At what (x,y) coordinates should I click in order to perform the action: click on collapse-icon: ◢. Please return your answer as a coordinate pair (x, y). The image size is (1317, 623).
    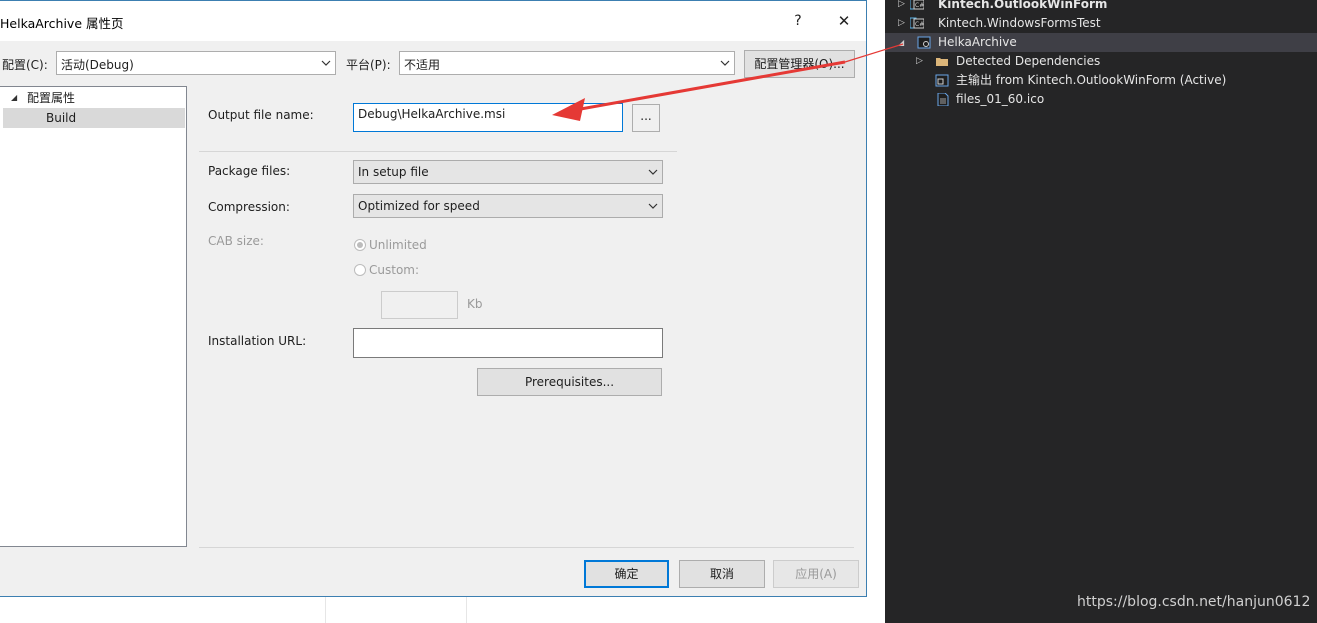
    Looking at the image, I should click on (901, 42).